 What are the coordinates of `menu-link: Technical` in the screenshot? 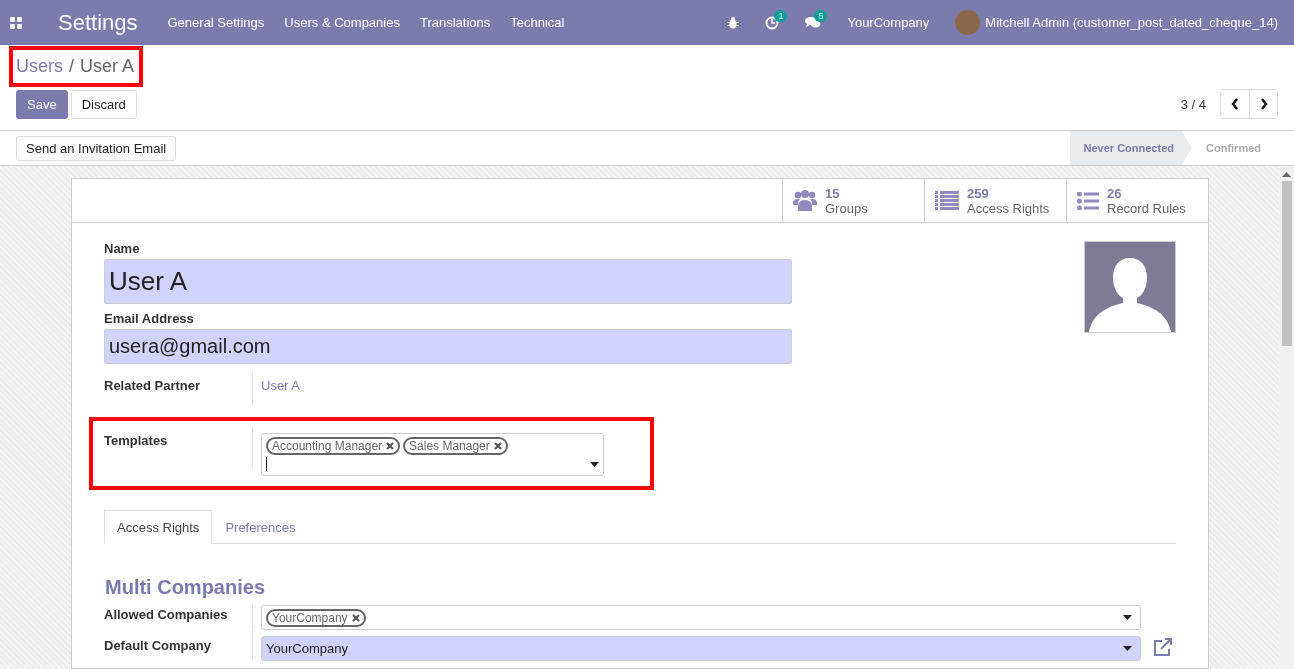 It's located at (537, 22).